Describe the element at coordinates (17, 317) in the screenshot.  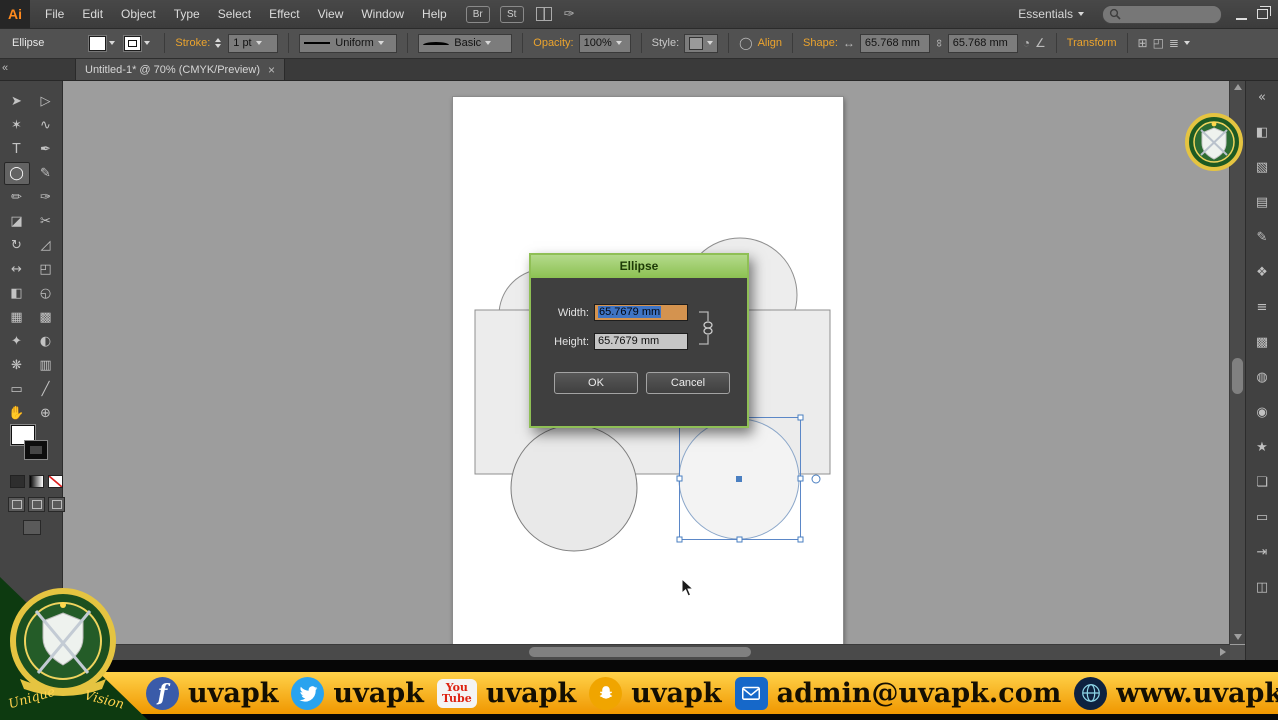
I see `mesh-tool: ▦` at that location.